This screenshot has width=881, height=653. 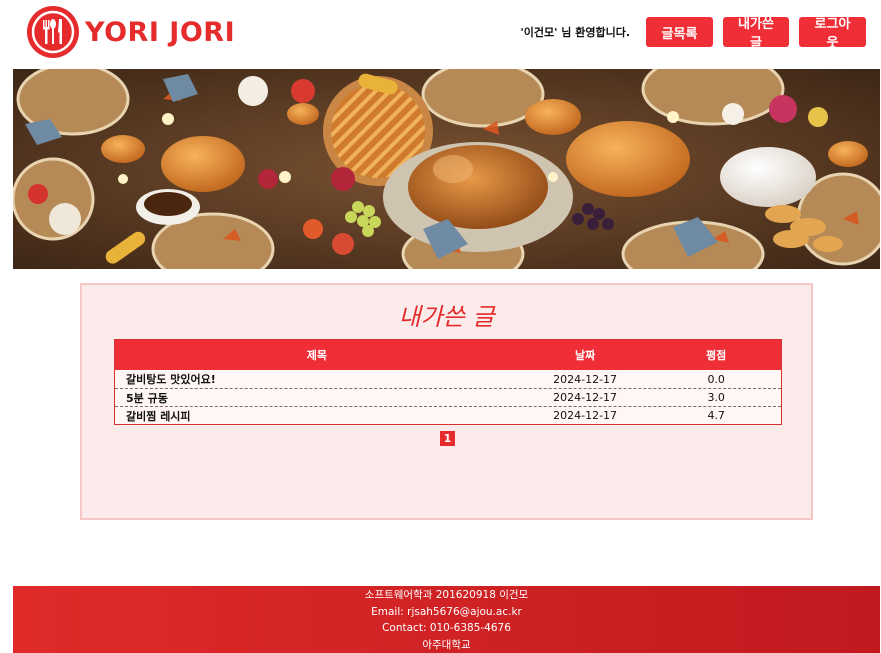 I want to click on footer-school: 아주대학교, so click(x=446, y=644).